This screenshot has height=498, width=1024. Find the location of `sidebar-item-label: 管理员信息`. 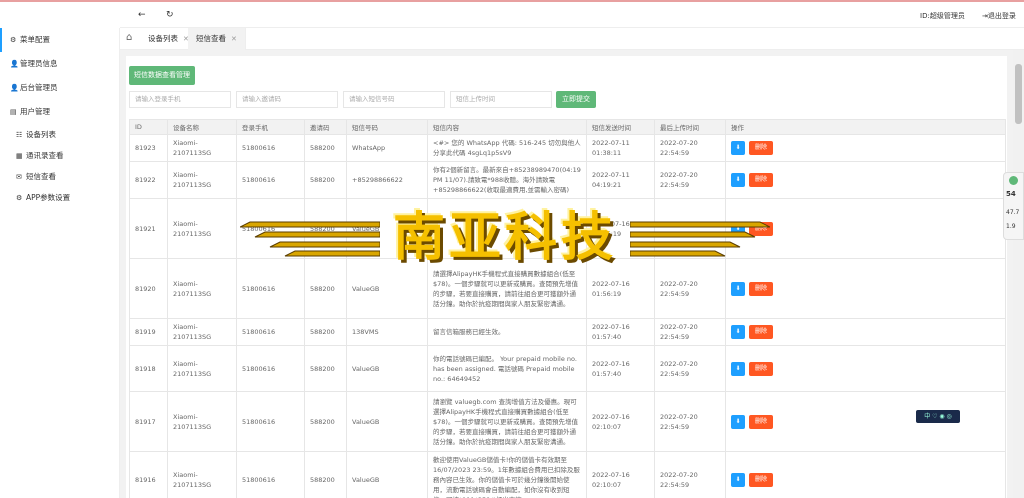

sidebar-item-label: 管理员信息 is located at coordinates (39, 63).